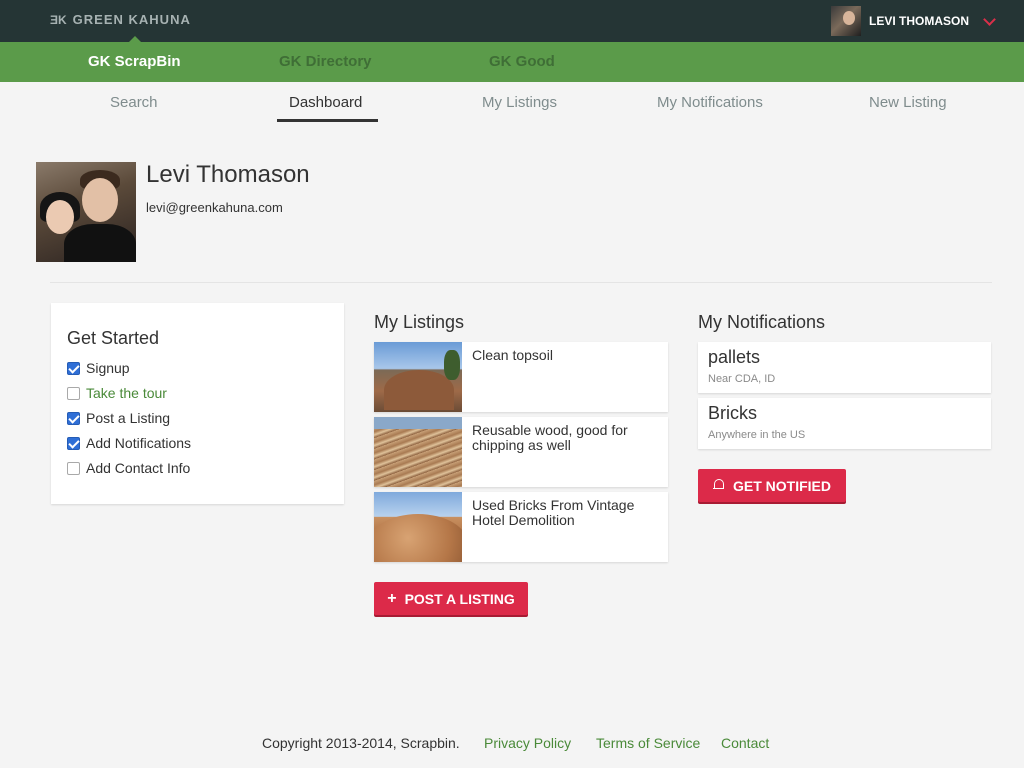 The image size is (1024, 768). I want to click on footer-copyright: Copyright 2013-2014, Scrapbin., so click(361, 743).